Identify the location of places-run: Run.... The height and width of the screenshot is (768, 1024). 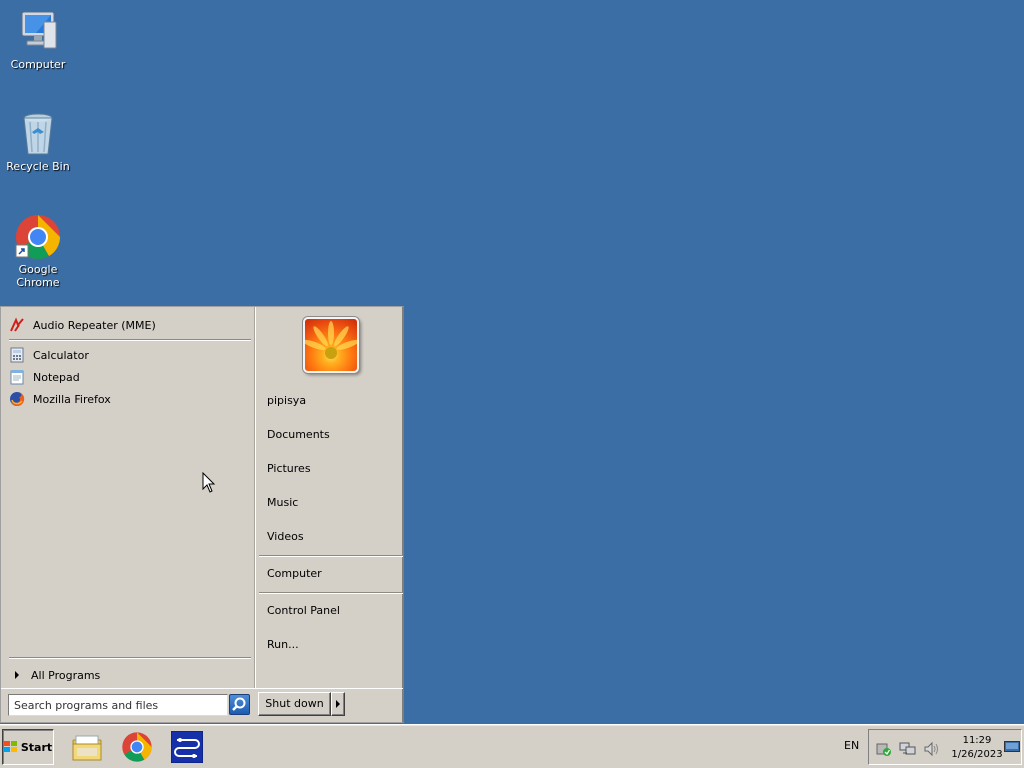
(332, 645).